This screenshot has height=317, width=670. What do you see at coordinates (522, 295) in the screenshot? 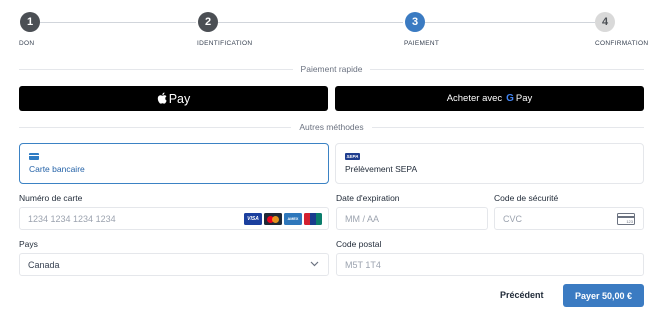
I see `previous-button: Précédent` at bounding box center [522, 295].